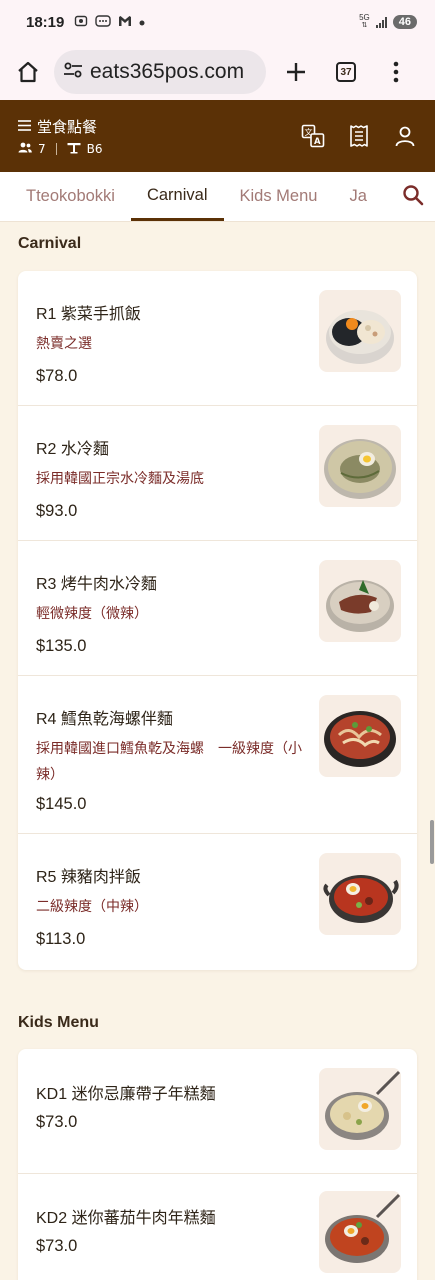 This screenshot has height=1280, width=435. Describe the element at coordinates (92, 907) in the screenshot. I see `item-description: 二級辣度（中辣）` at that location.